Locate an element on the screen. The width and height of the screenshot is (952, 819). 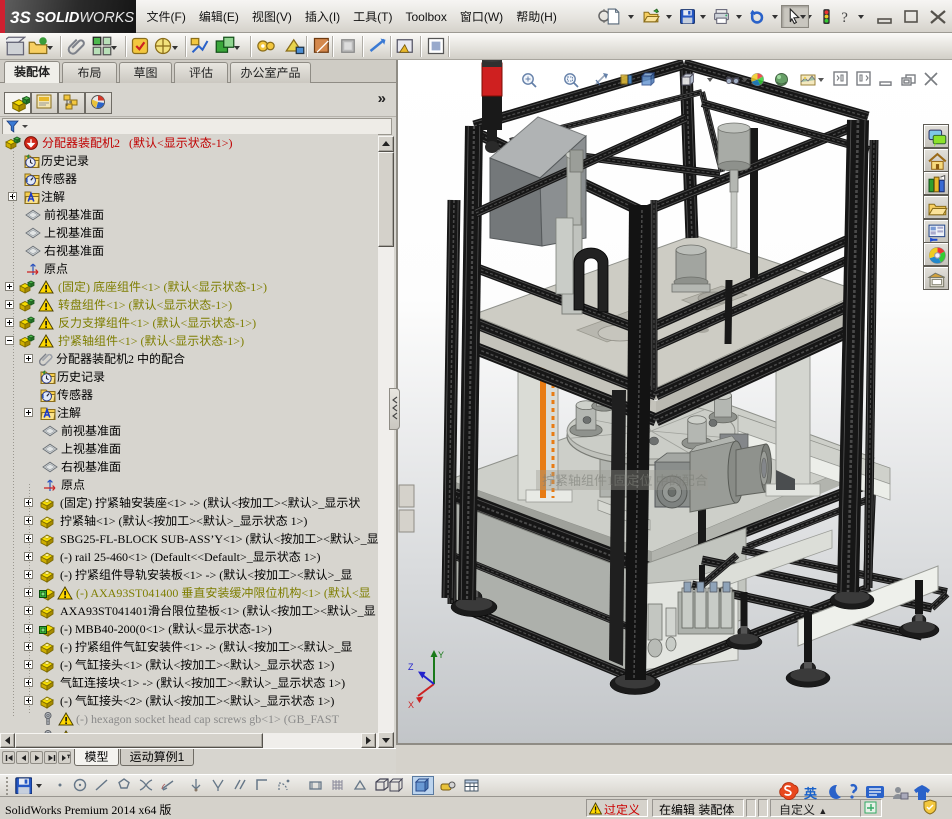
svg-text: 3S is located at coordinates (20, 17).